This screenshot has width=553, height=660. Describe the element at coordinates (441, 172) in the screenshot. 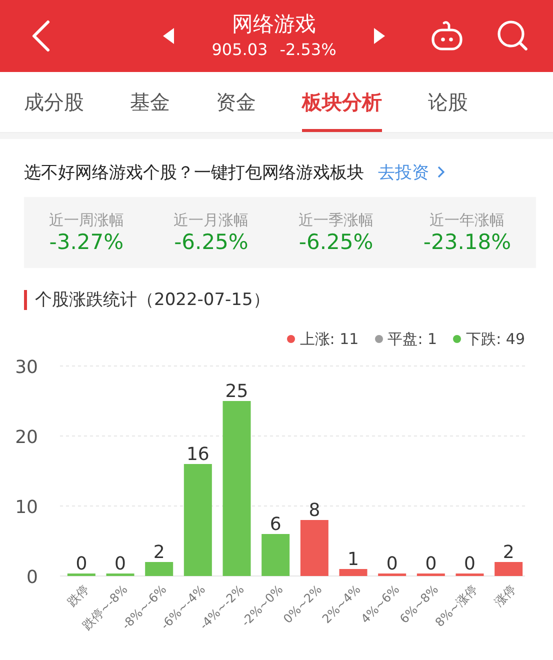

I see `chevron-right-icon` at that location.